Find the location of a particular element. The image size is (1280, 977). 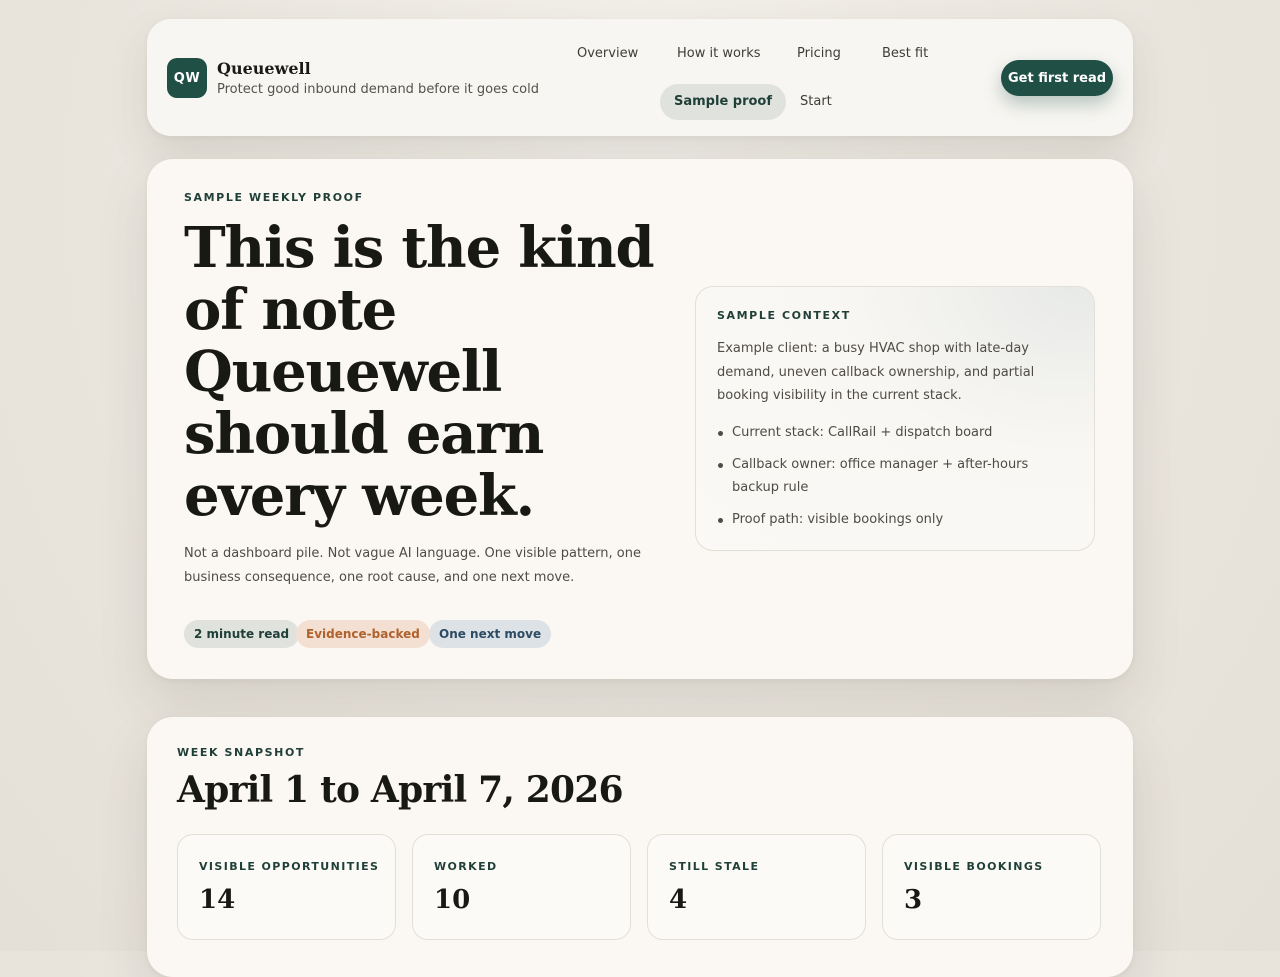

nav-sample-proof: Sample proof is located at coordinates (723, 102).